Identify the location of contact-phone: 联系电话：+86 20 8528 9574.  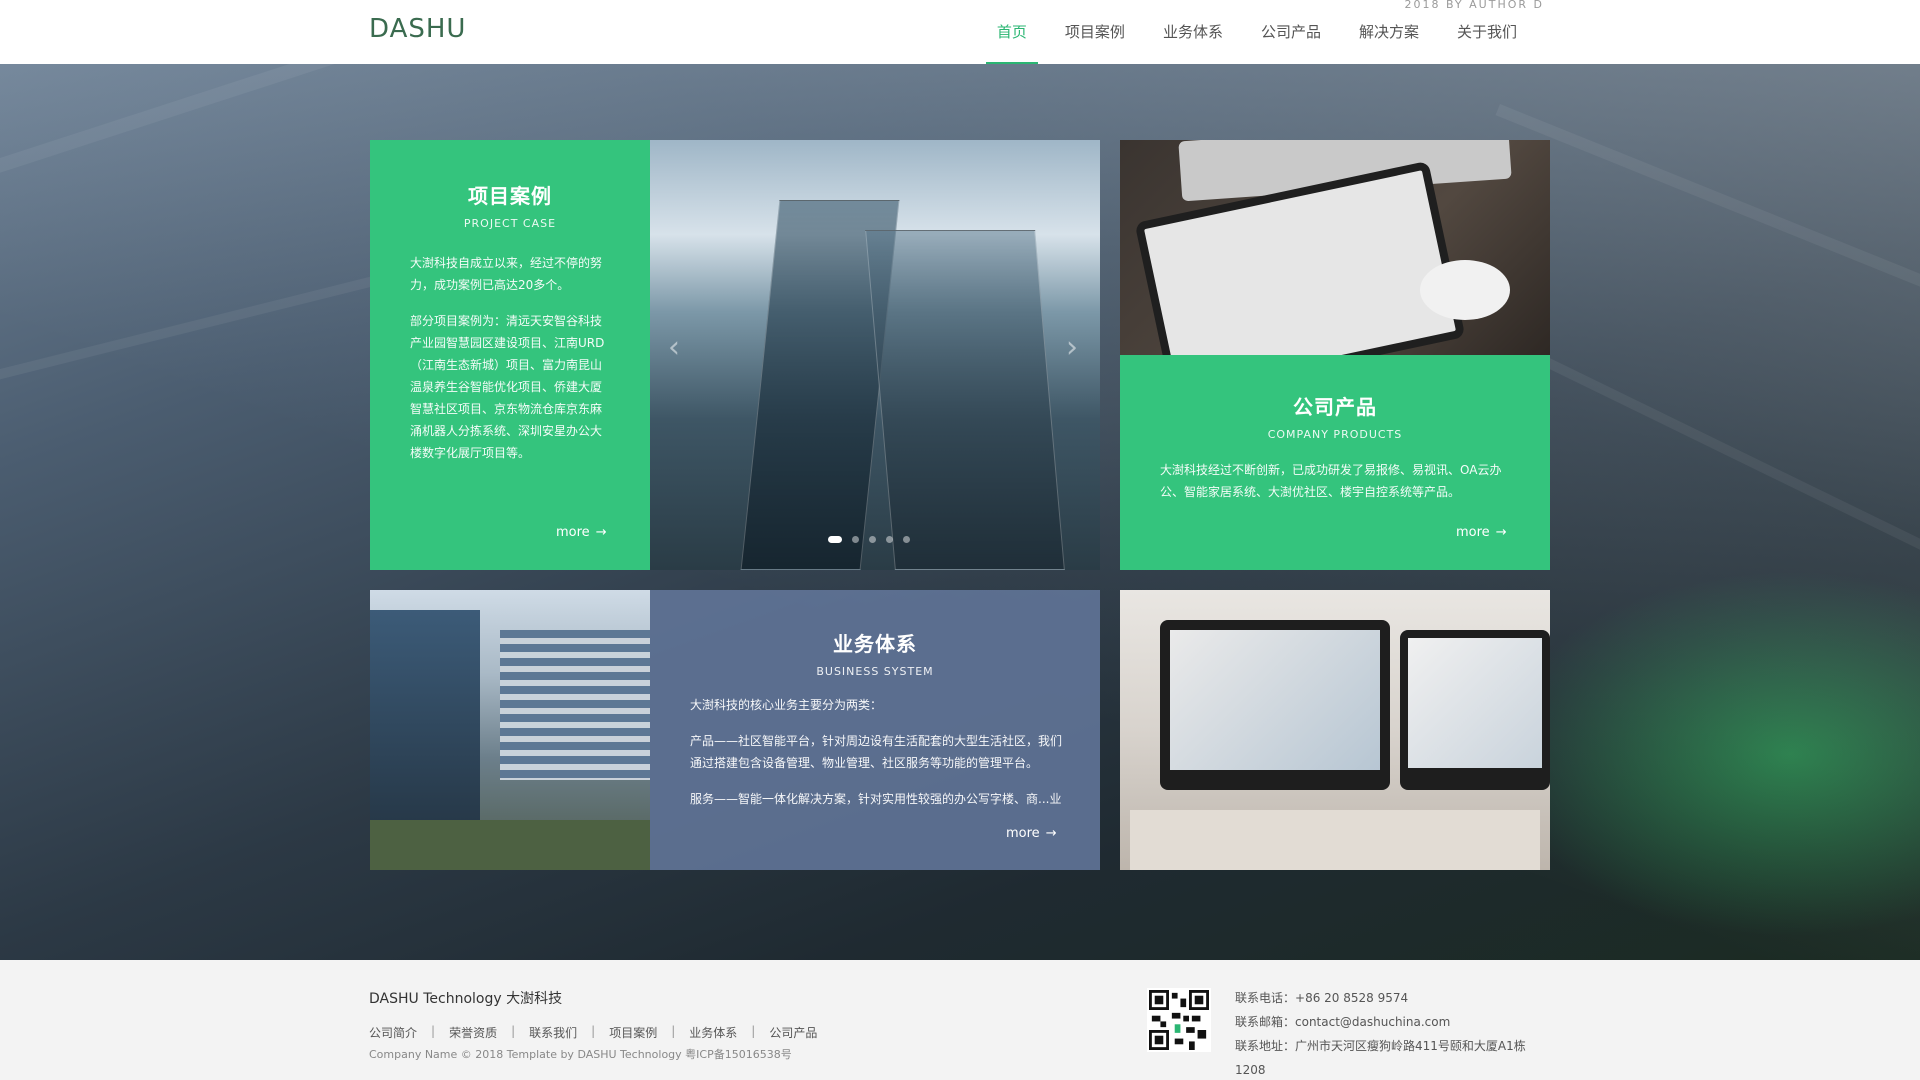
(1389, 998).